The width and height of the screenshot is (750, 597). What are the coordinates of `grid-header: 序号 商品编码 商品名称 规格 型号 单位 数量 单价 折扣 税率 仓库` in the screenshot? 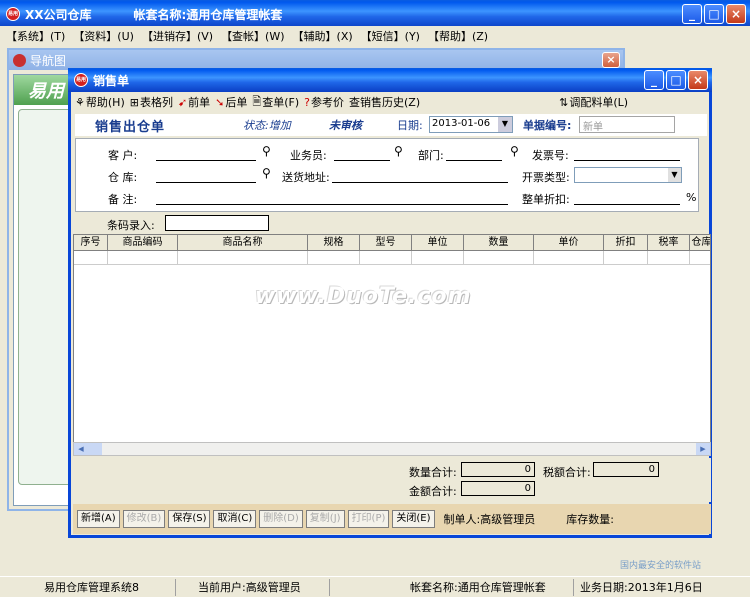 It's located at (392, 243).